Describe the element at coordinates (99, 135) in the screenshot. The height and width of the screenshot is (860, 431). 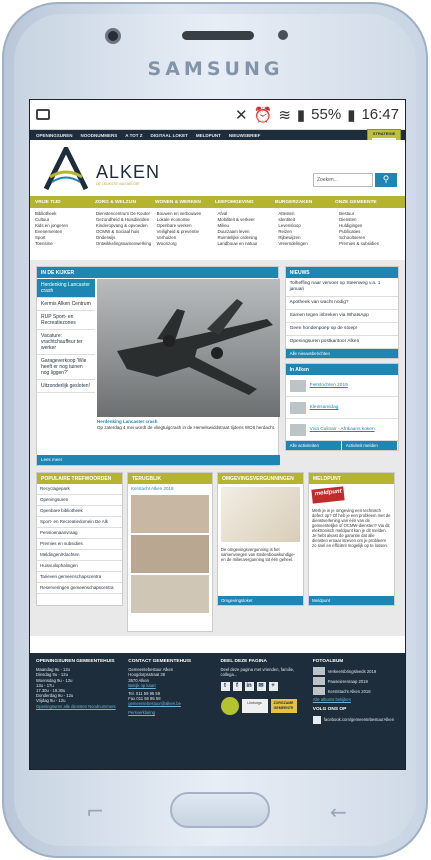
I see `topbar-link-noodnummers: NOODNUMMERS` at that location.